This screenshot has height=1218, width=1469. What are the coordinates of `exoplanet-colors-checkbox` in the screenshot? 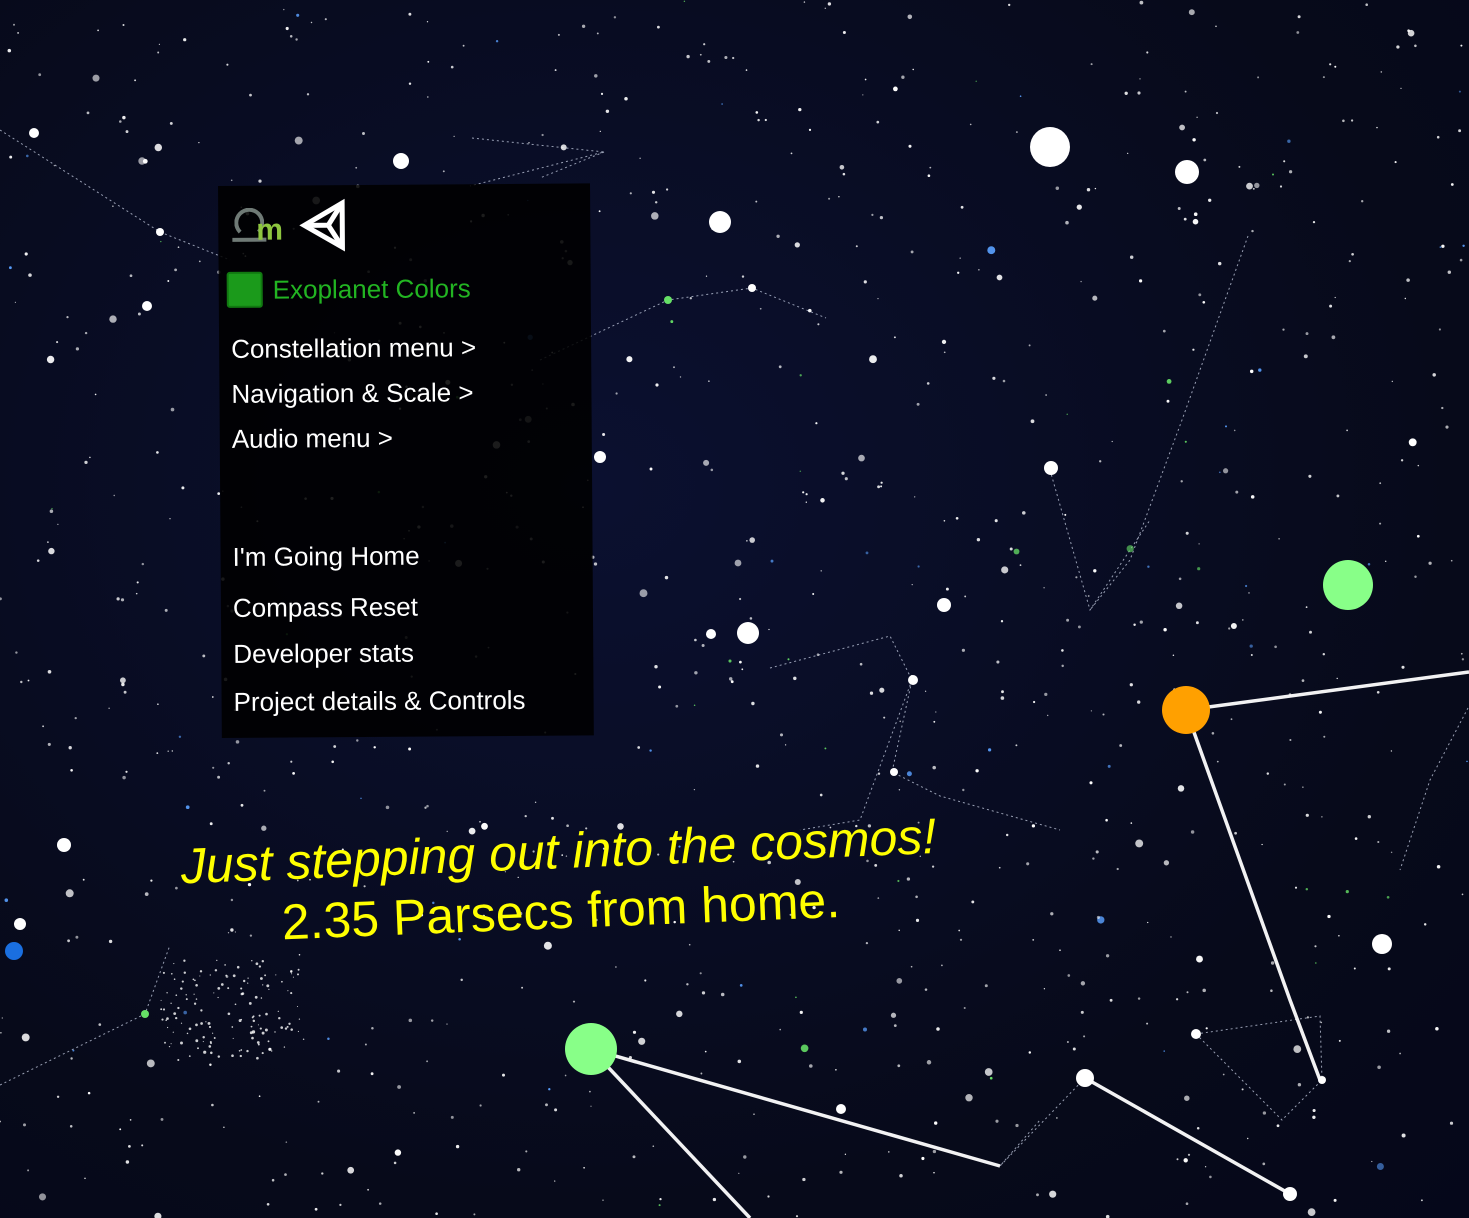 It's located at (244, 289).